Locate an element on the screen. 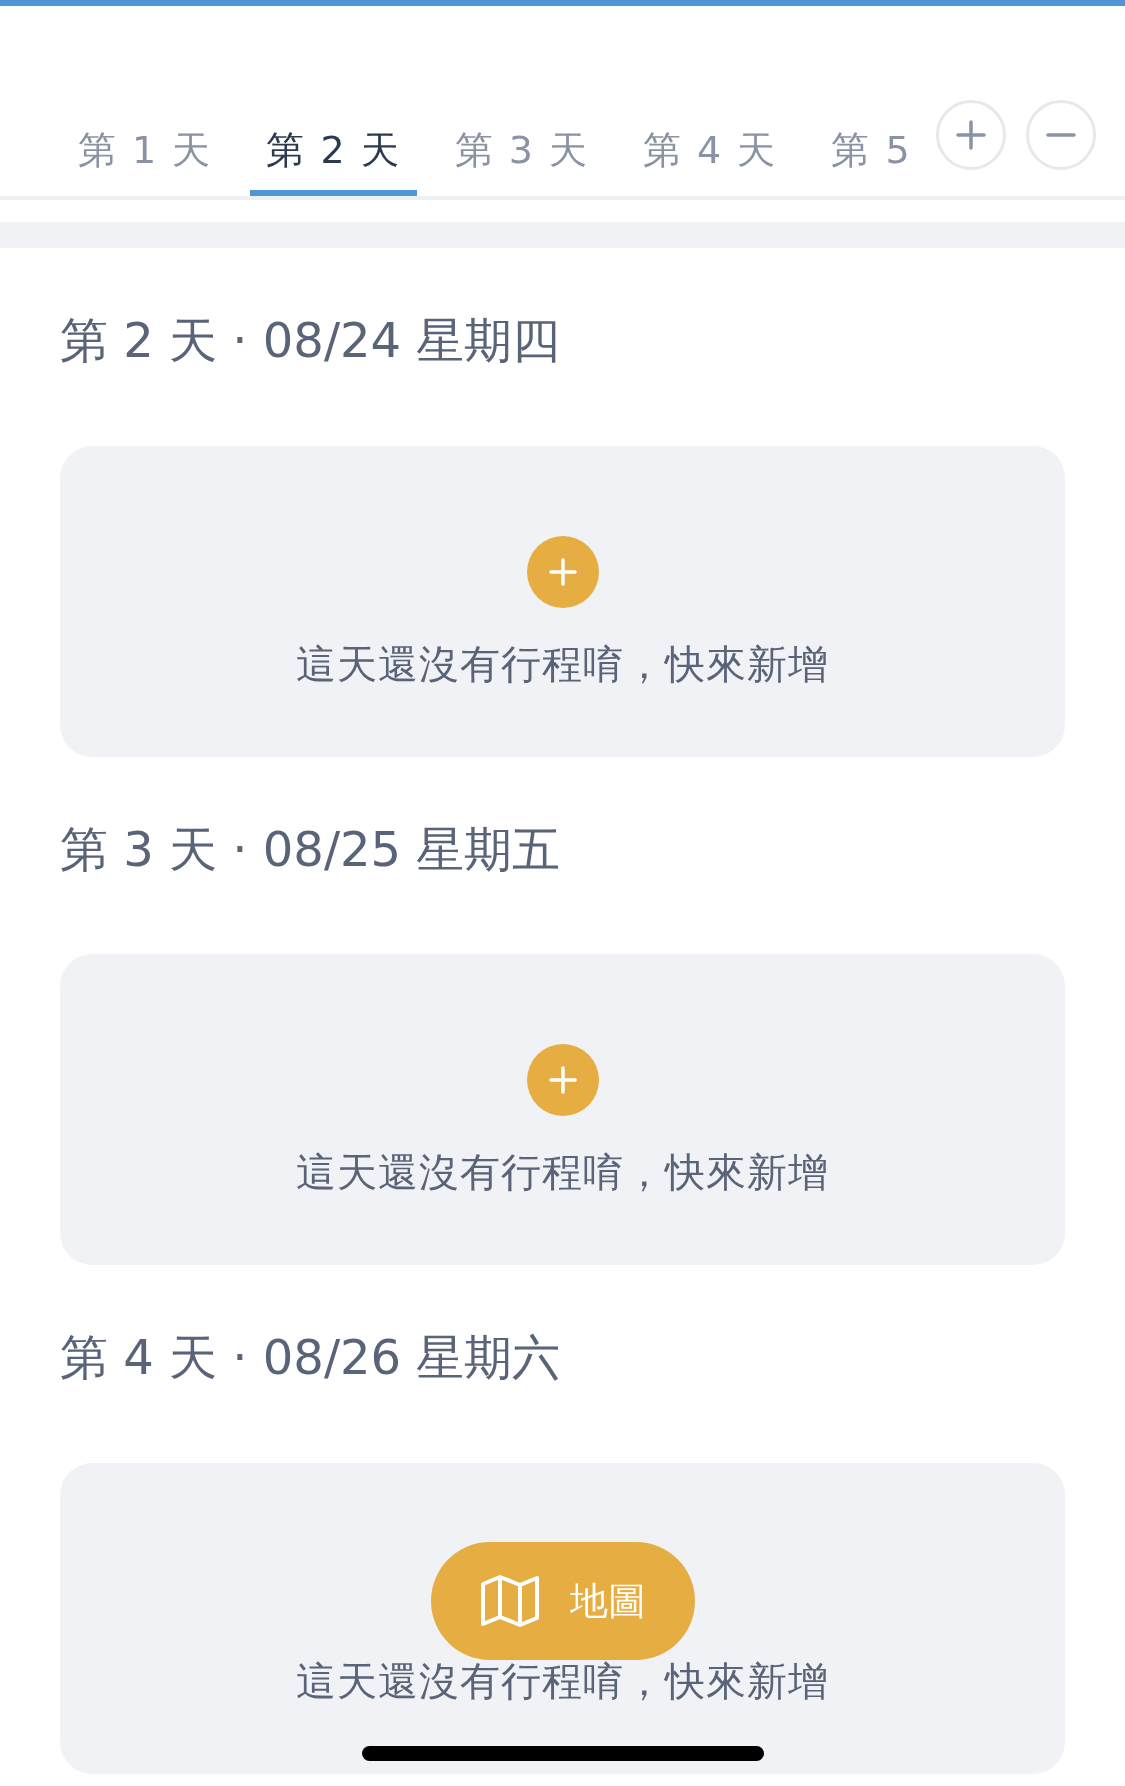 This screenshot has height=1786, width=1125. day-heading: 第 2 天 · 08/24 星期四 is located at coordinates (311, 341).